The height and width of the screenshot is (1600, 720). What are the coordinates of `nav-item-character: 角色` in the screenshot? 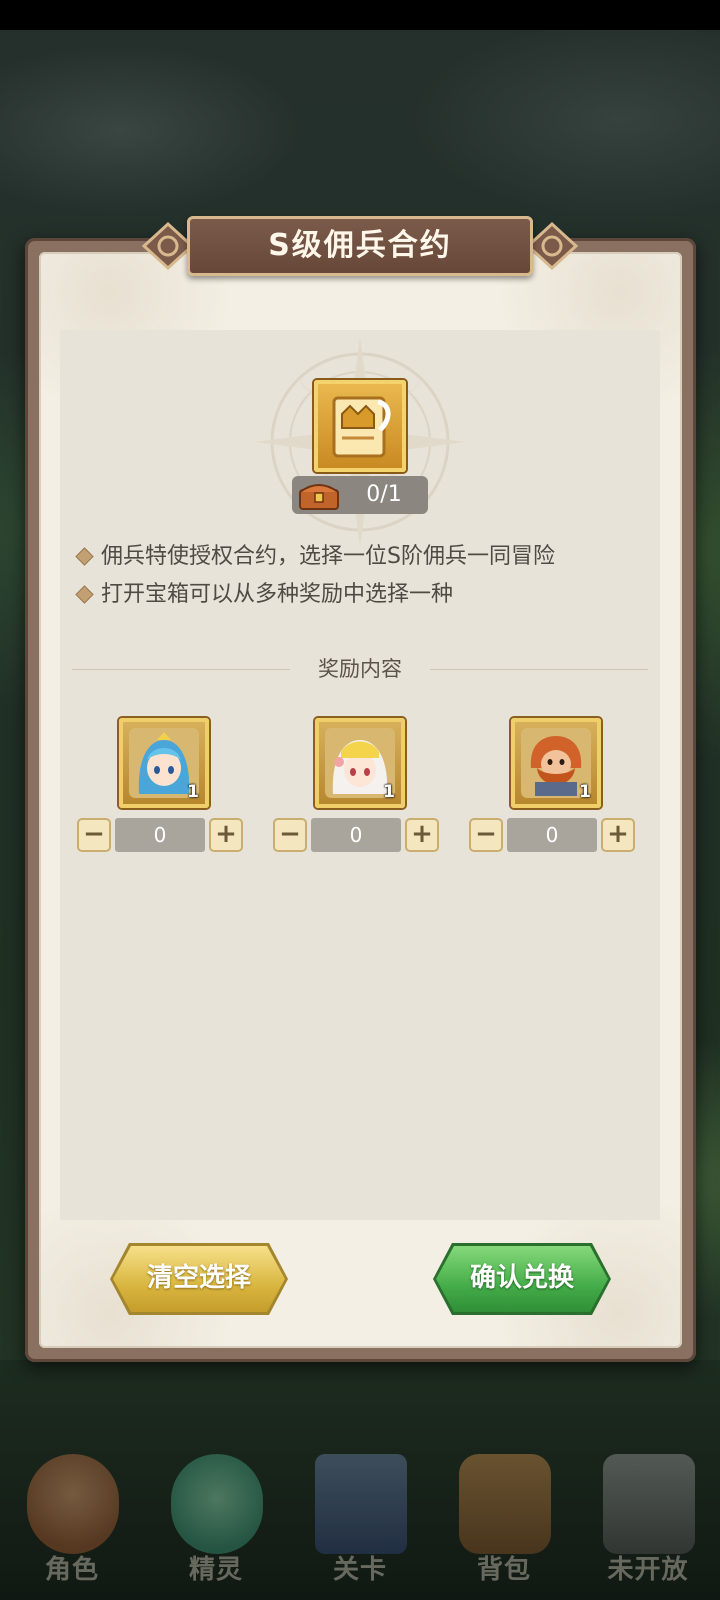 It's located at (72, 1520).